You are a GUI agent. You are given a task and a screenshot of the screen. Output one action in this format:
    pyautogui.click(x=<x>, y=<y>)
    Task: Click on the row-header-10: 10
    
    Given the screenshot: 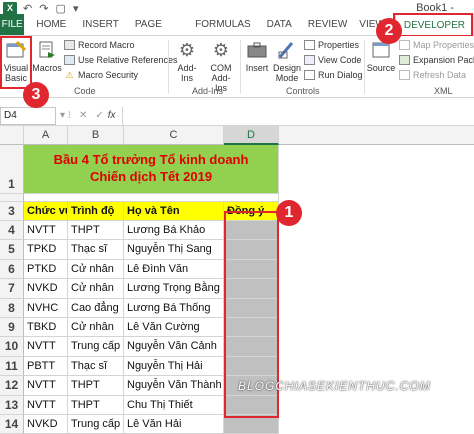 What is the action you would take?
    pyautogui.click(x=12, y=347)
    